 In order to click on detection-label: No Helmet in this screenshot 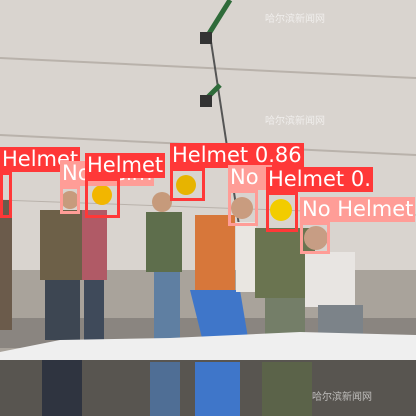, I will do `click(358, 209)`.